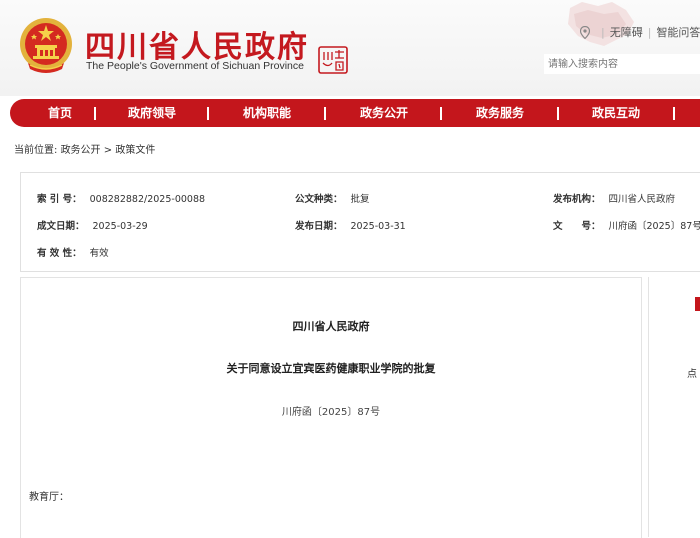  I want to click on main-nav: 首页 政府领导 机构职能 政务公开 政务服务 政民互动, so click(355, 113).